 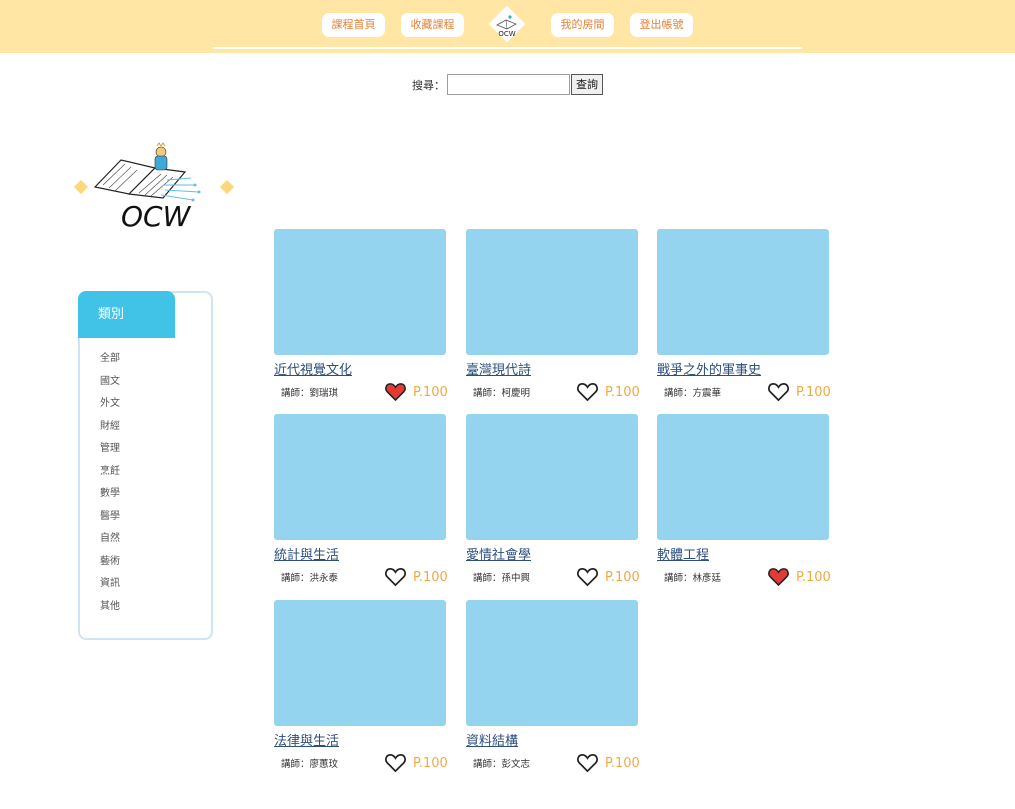 I want to click on course-card: 臺灣現代詩 講師：柯慶明 P.100, so click(x=553, y=315).